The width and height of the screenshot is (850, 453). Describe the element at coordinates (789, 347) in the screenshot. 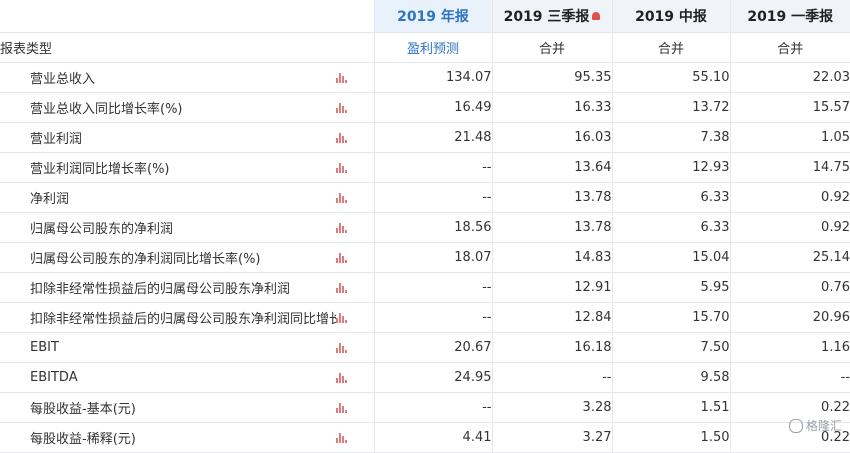

I see `value-2019-q1: 1.16` at that location.